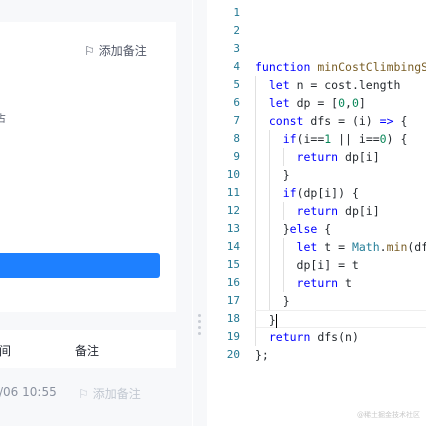 This screenshot has width=426, height=426. Describe the element at coordinates (233, 174) in the screenshot. I see `line-number: 10` at that location.